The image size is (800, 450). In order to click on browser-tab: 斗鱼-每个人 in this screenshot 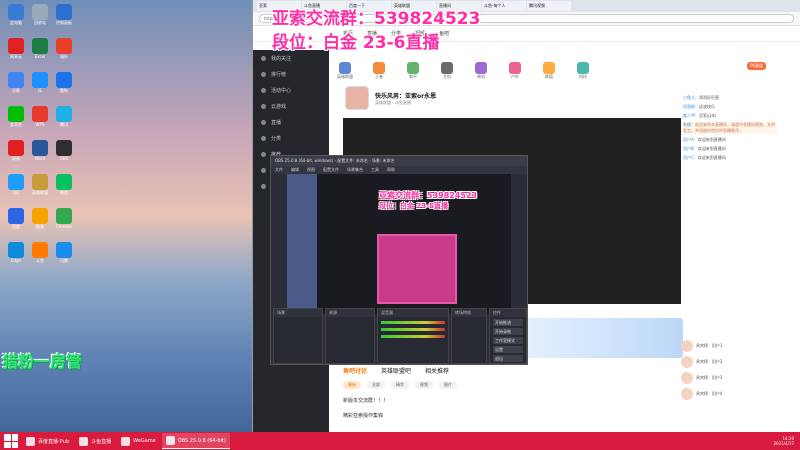, I will do `click(504, 6)`.